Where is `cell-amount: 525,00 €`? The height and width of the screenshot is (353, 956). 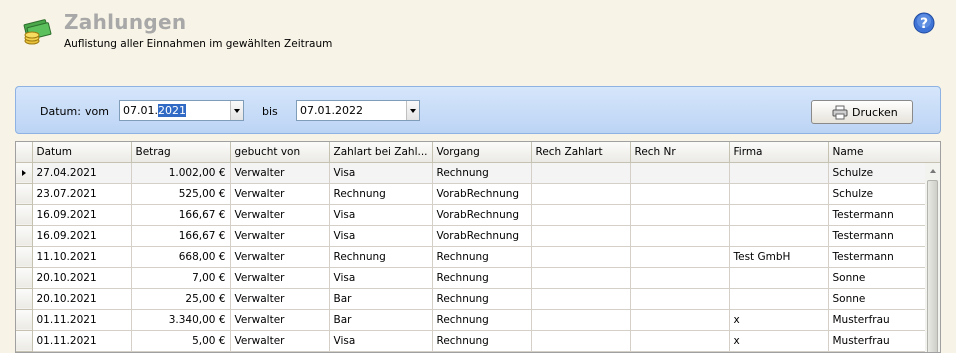 cell-amount: 525,00 € is located at coordinates (181, 194).